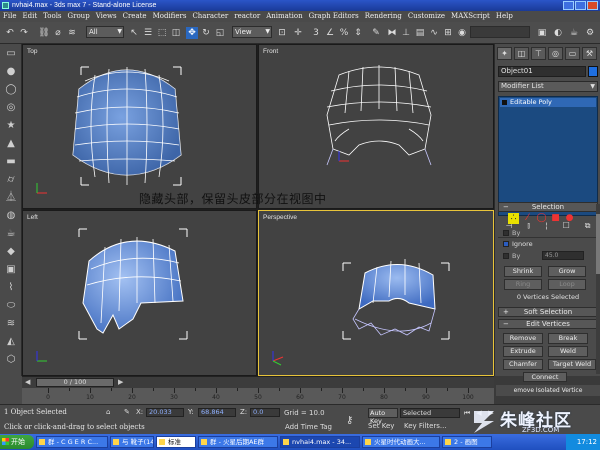  Describe the element at coordinates (17, 442) in the screenshot. I see `start-button: 开始` at that location.